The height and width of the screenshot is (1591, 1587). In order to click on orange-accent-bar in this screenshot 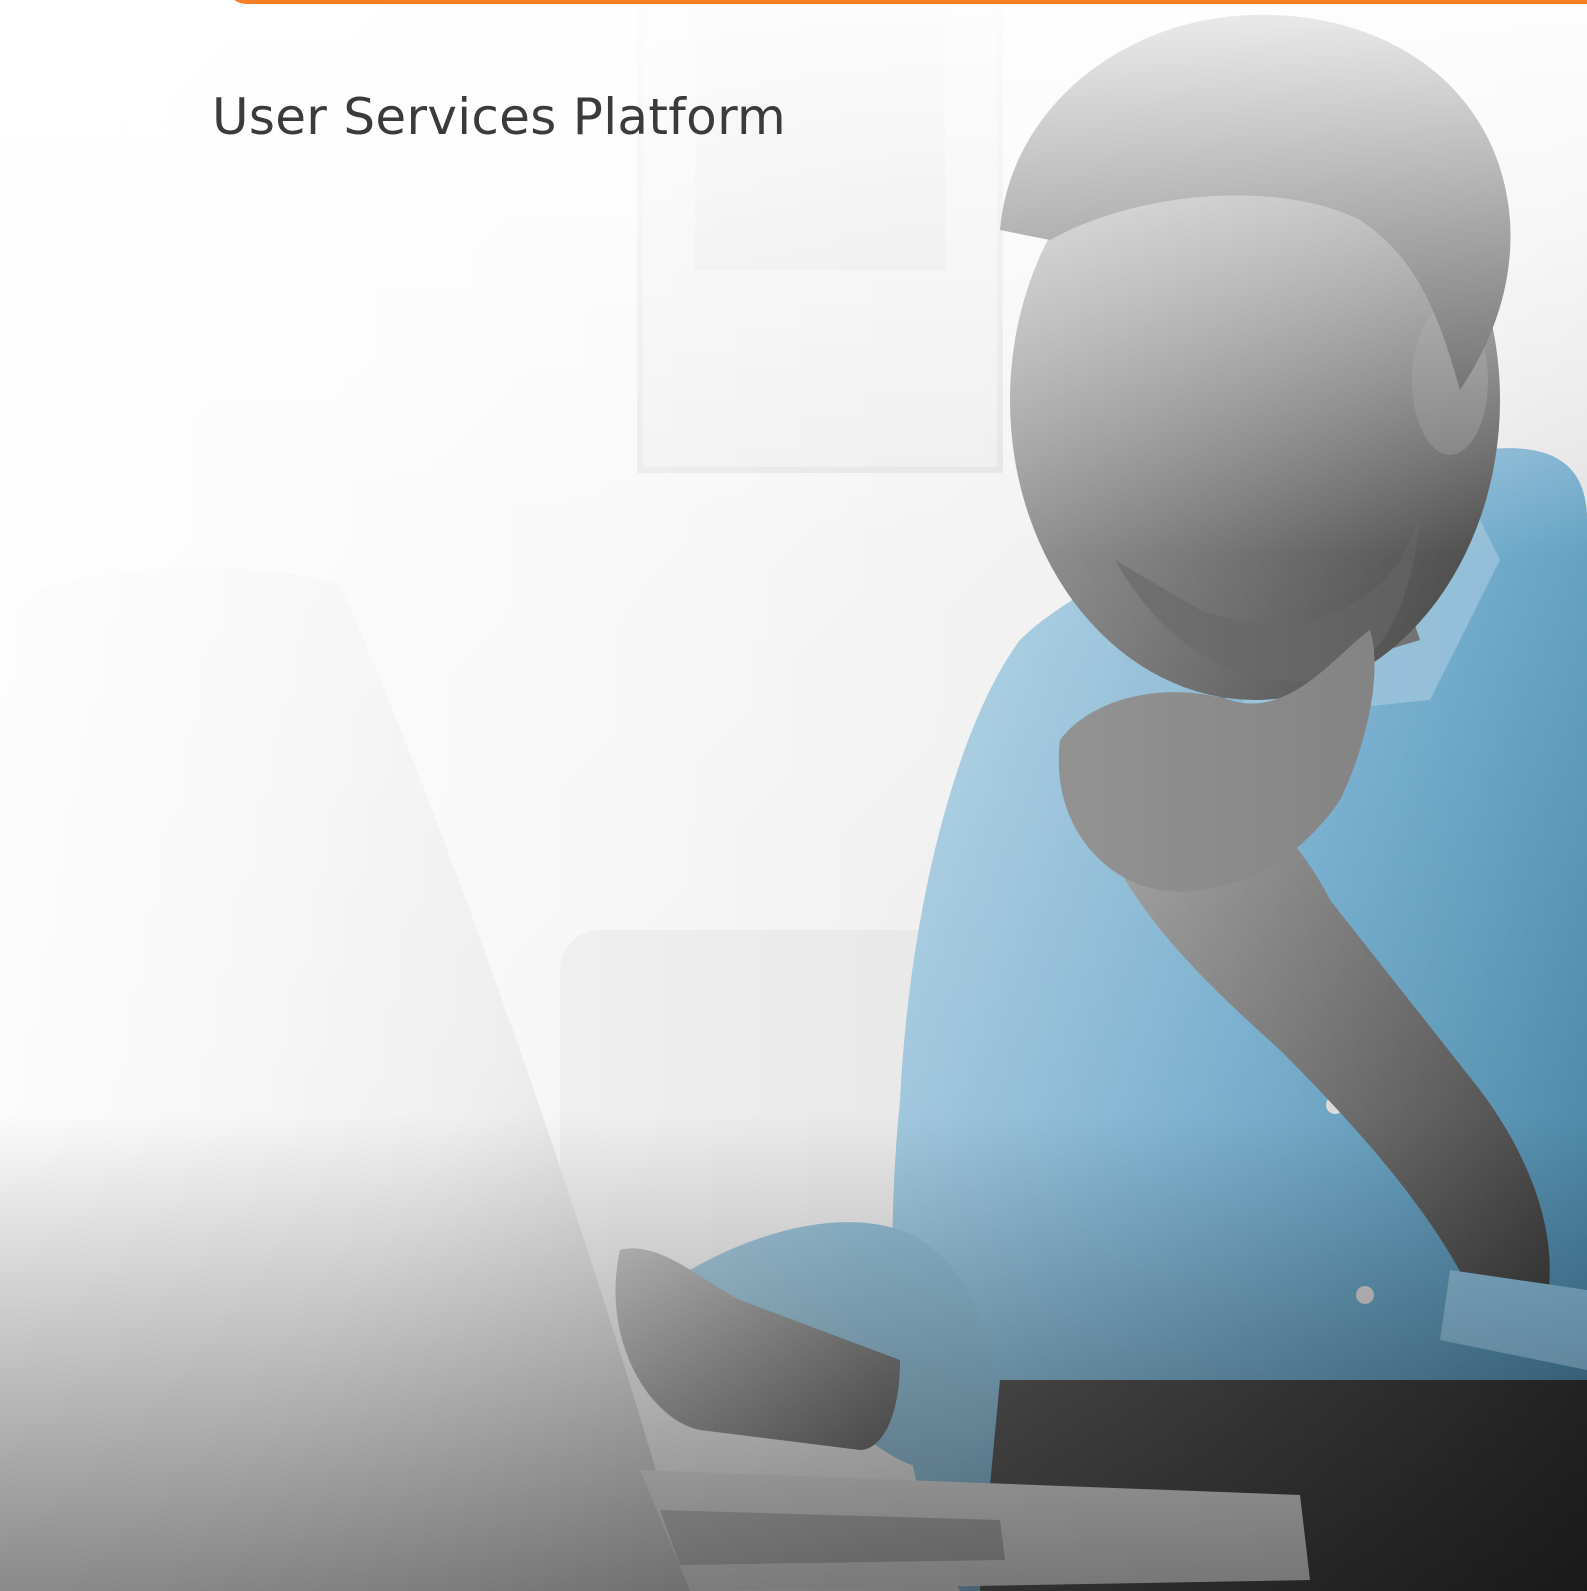, I will do `click(906, 2)`.